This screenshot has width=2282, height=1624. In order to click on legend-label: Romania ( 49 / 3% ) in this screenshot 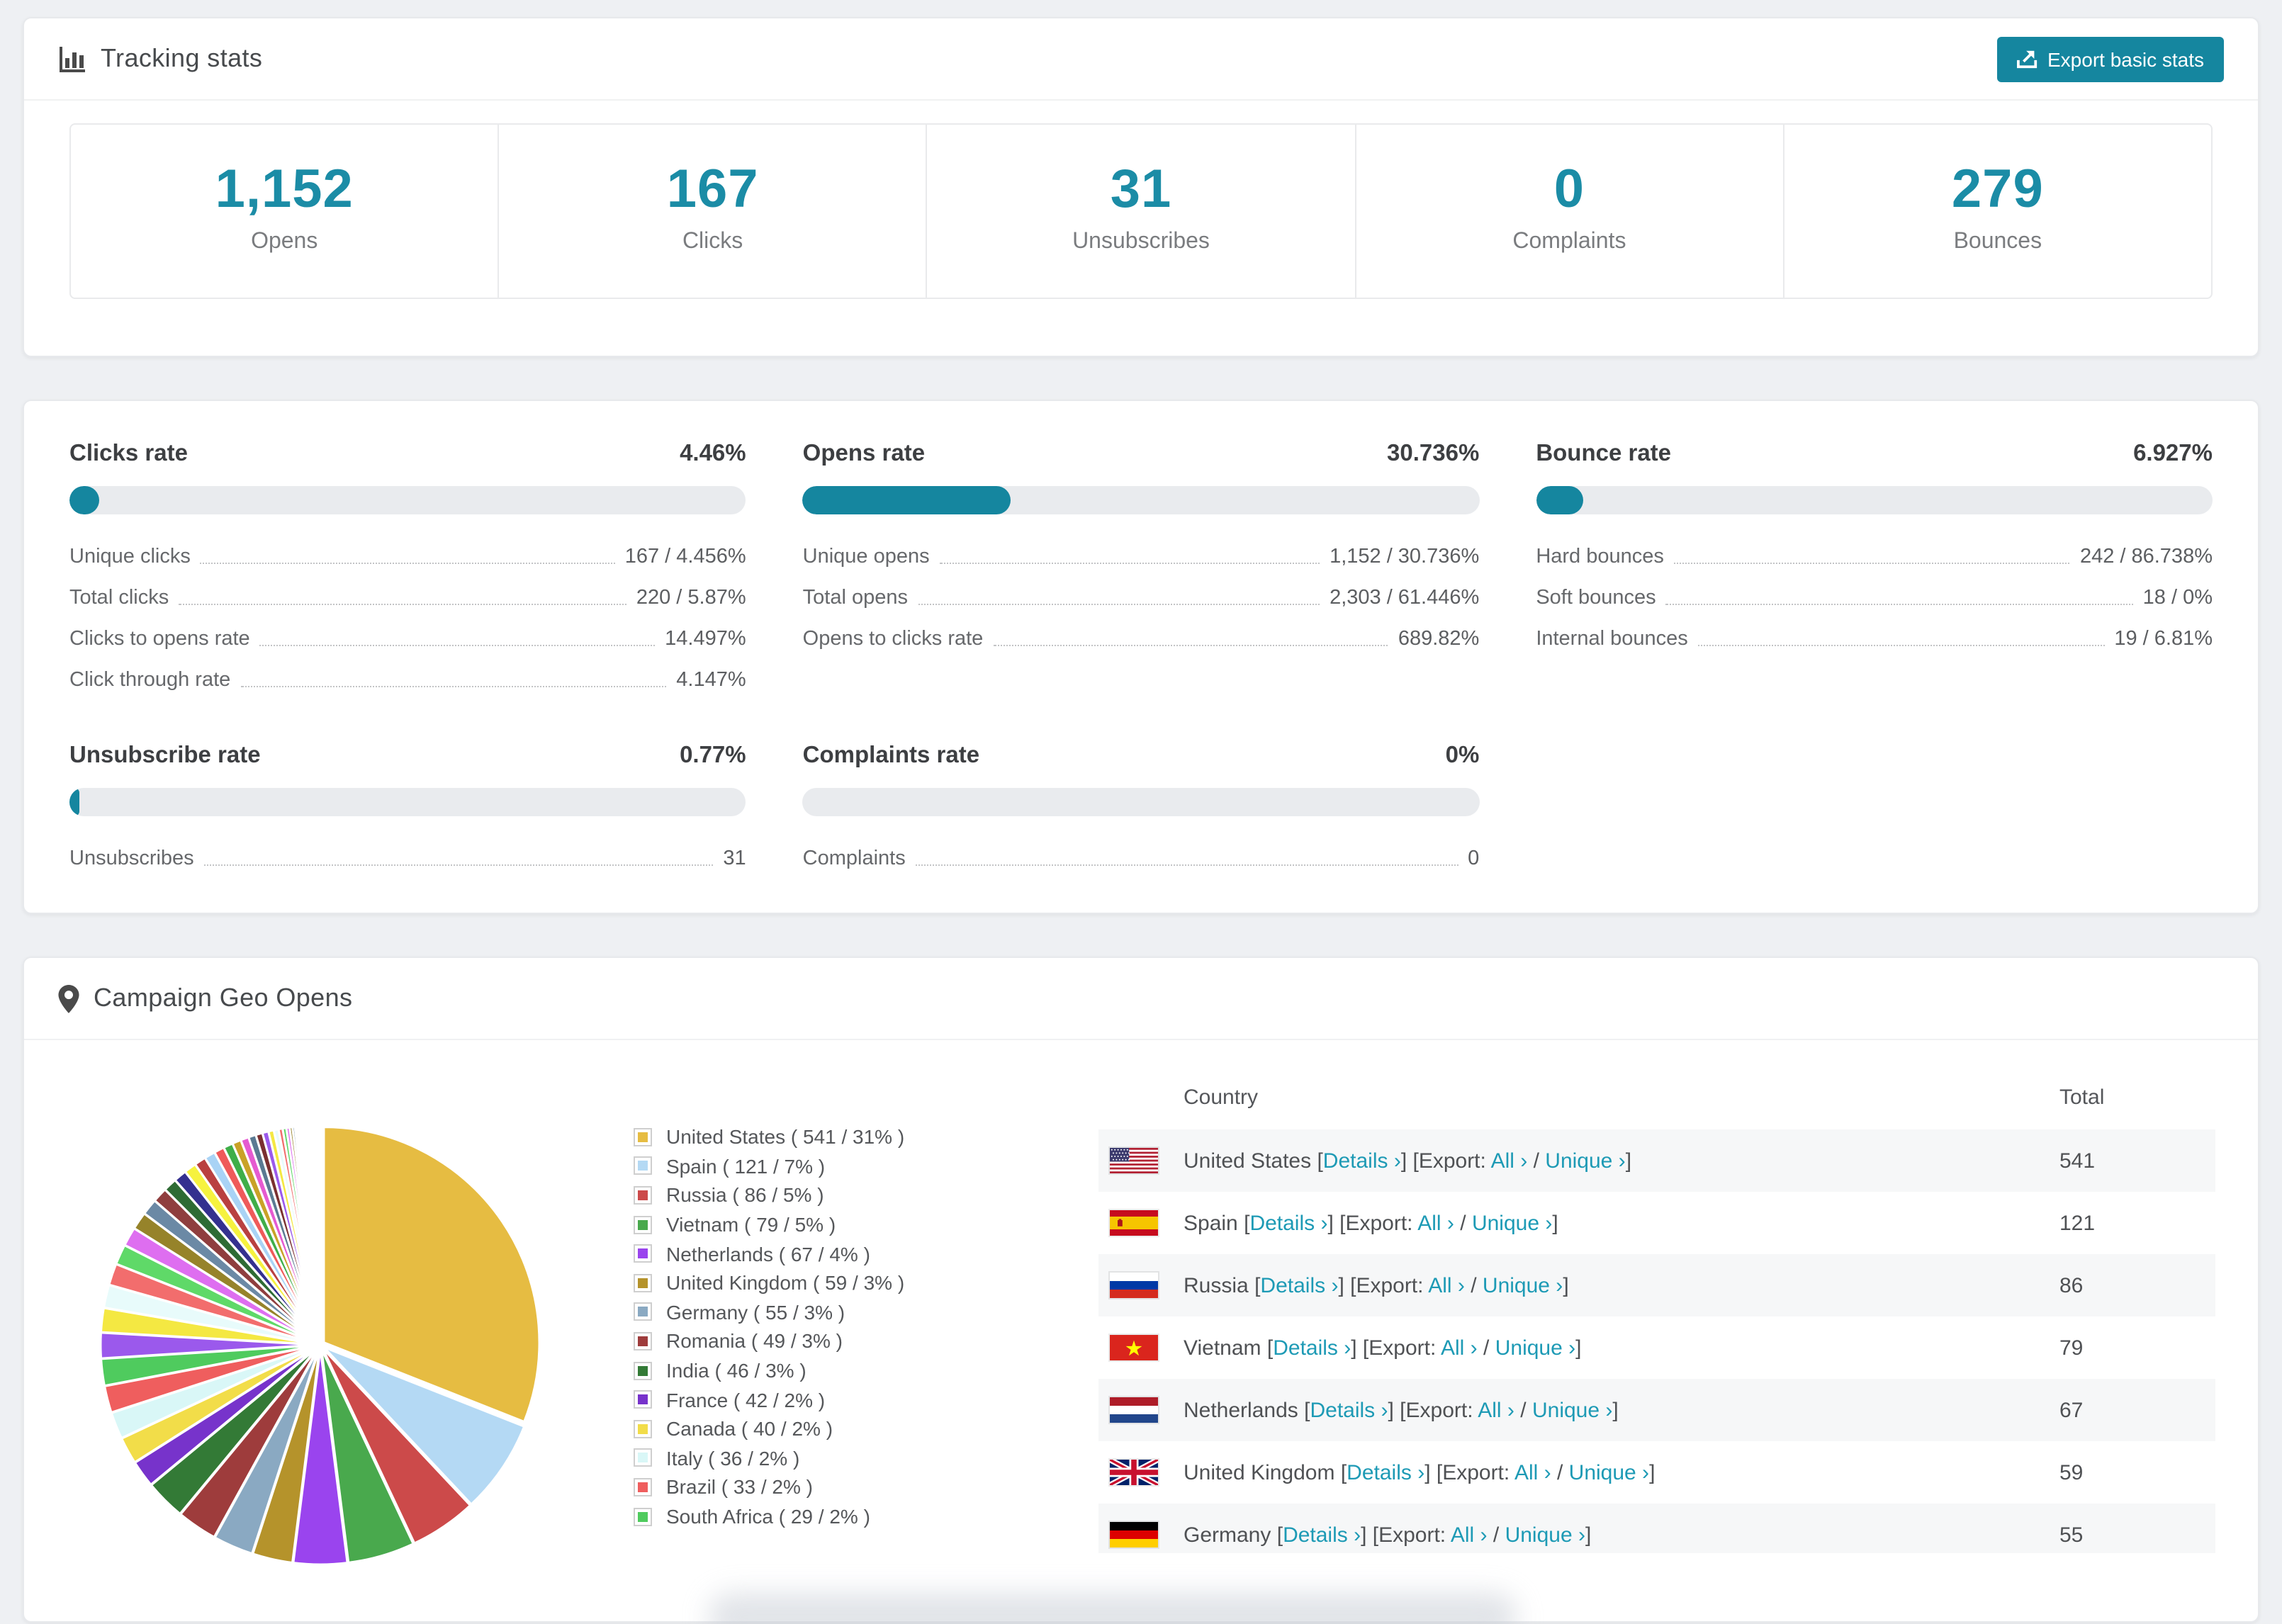, I will do `click(755, 1341)`.